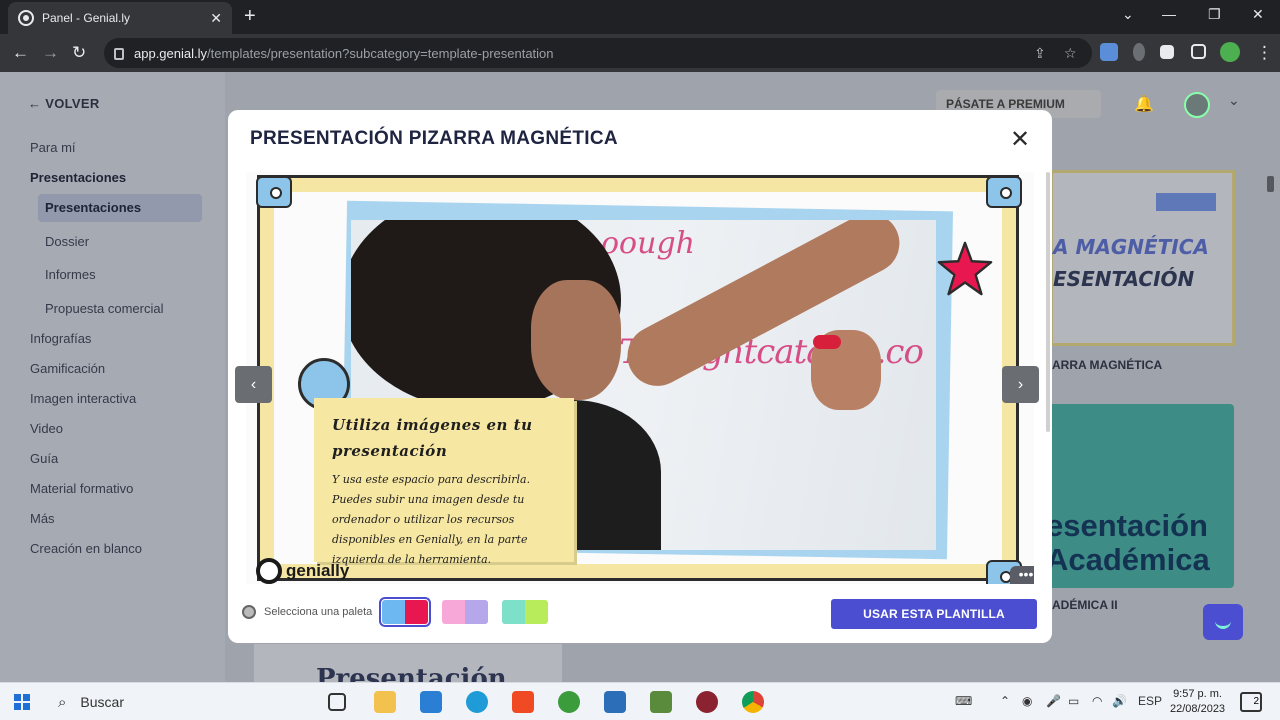 The width and height of the screenshot is (1280, 720). I want to click on photo-marker, so click(827, 342).